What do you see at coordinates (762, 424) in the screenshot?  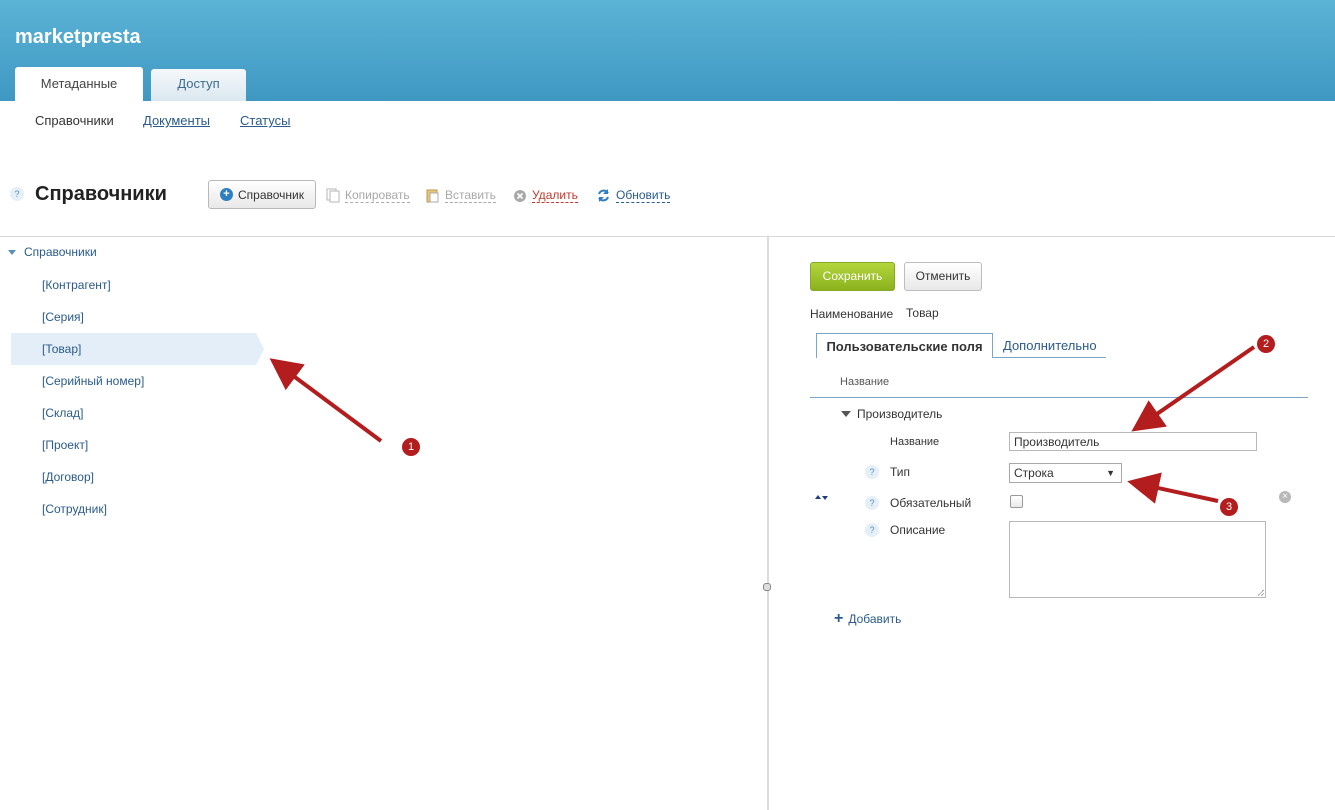 I see `annotation-arrows` at bounding box center [762, 424].